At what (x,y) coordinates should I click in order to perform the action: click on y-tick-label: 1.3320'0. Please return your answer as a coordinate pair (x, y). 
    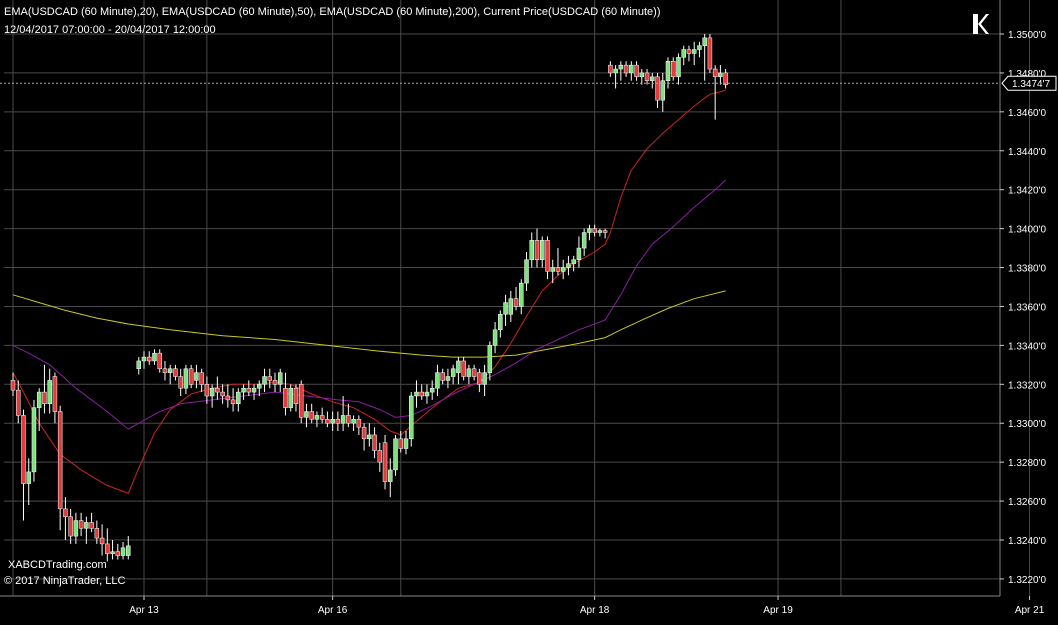
    Looking at the image, I should click on (1027, 385).